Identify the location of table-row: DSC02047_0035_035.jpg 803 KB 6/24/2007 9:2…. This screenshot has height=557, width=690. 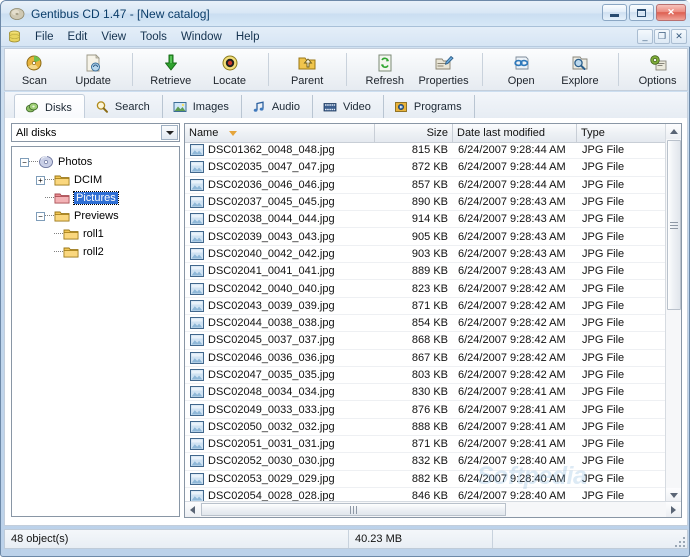
(425, 376).